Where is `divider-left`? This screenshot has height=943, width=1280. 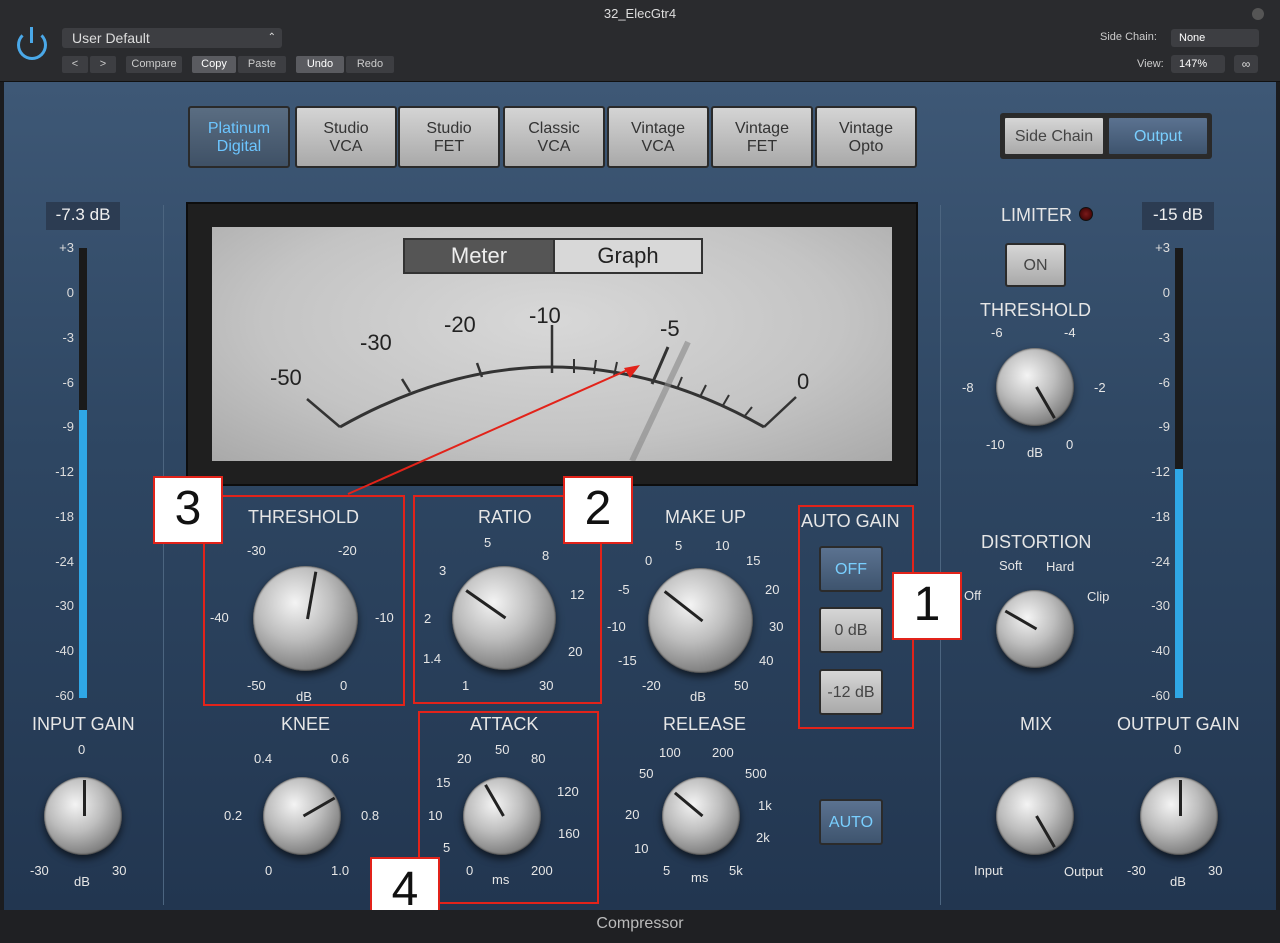
divider-left is located at coordinates (163, 555).